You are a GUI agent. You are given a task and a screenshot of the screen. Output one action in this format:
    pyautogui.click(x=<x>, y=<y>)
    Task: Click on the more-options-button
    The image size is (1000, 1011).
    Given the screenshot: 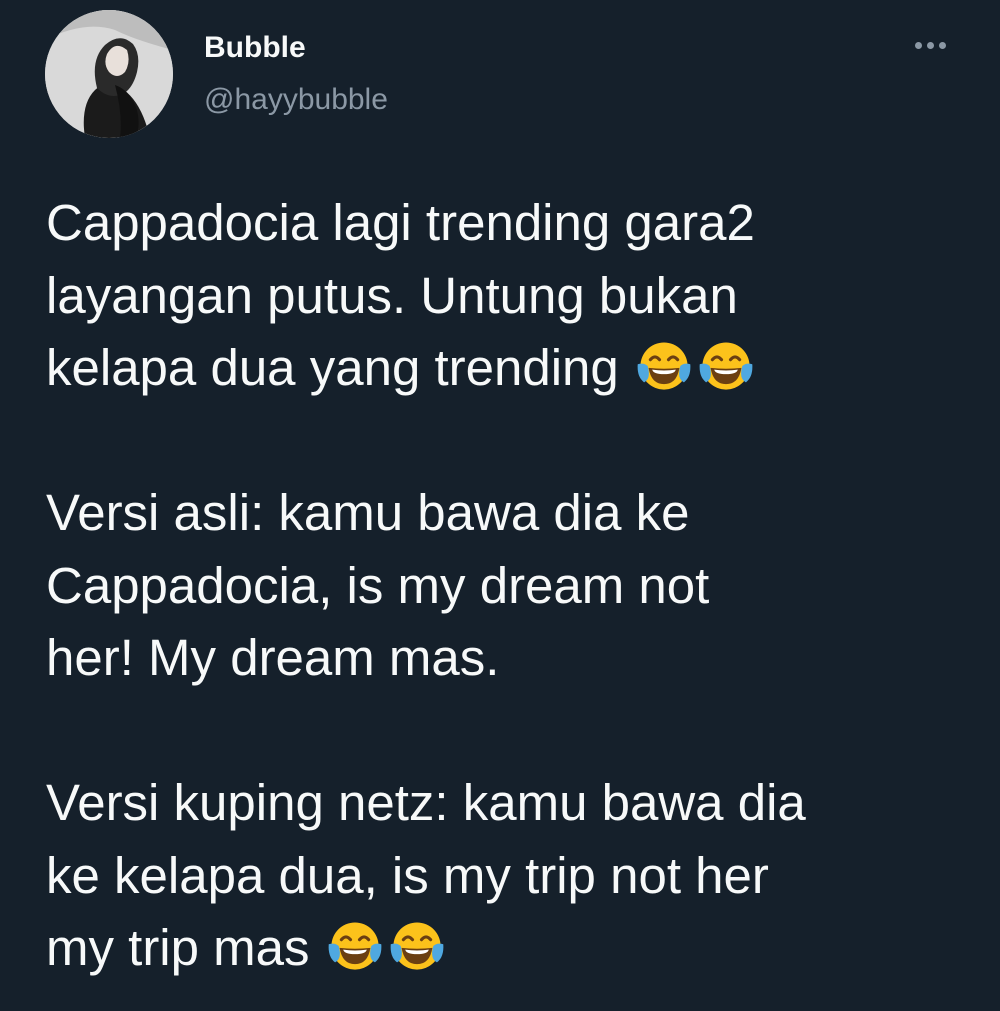 What is the action you would take?
    pyautogui.click(x=930, y=45)
    